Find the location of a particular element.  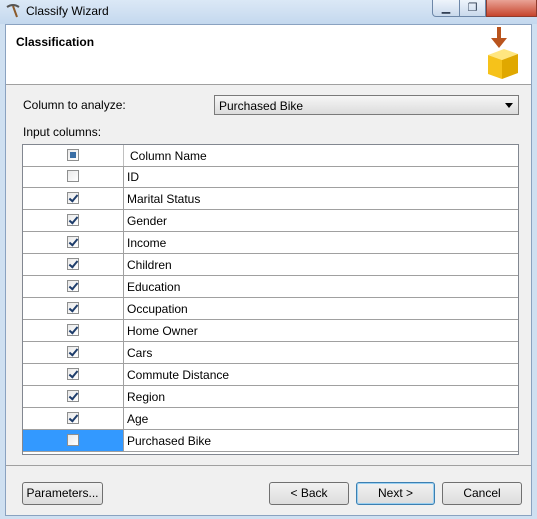

maximize-button: ❐ is located at coordinates (472, 8).